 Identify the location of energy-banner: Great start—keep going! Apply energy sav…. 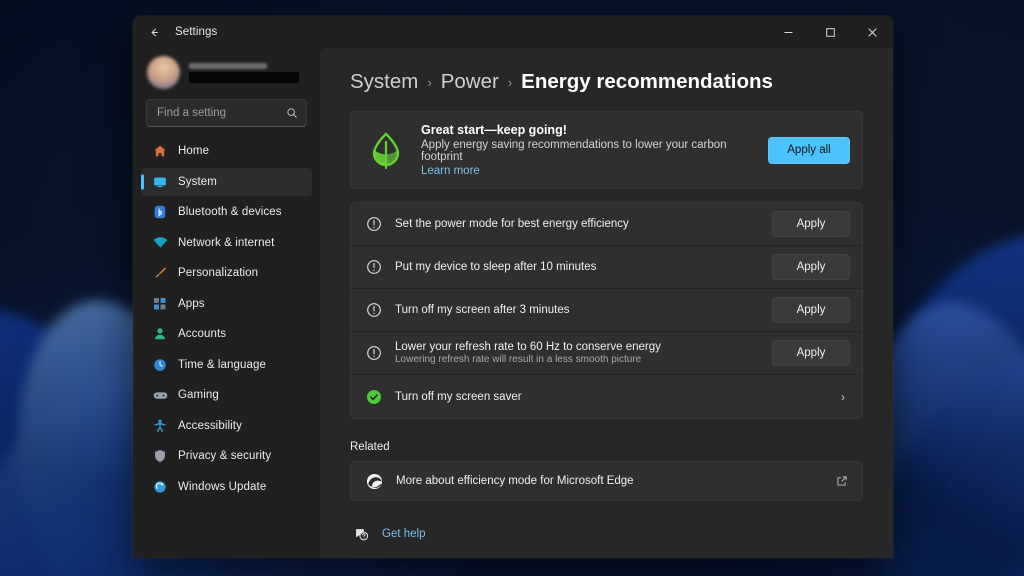
(606, 150).